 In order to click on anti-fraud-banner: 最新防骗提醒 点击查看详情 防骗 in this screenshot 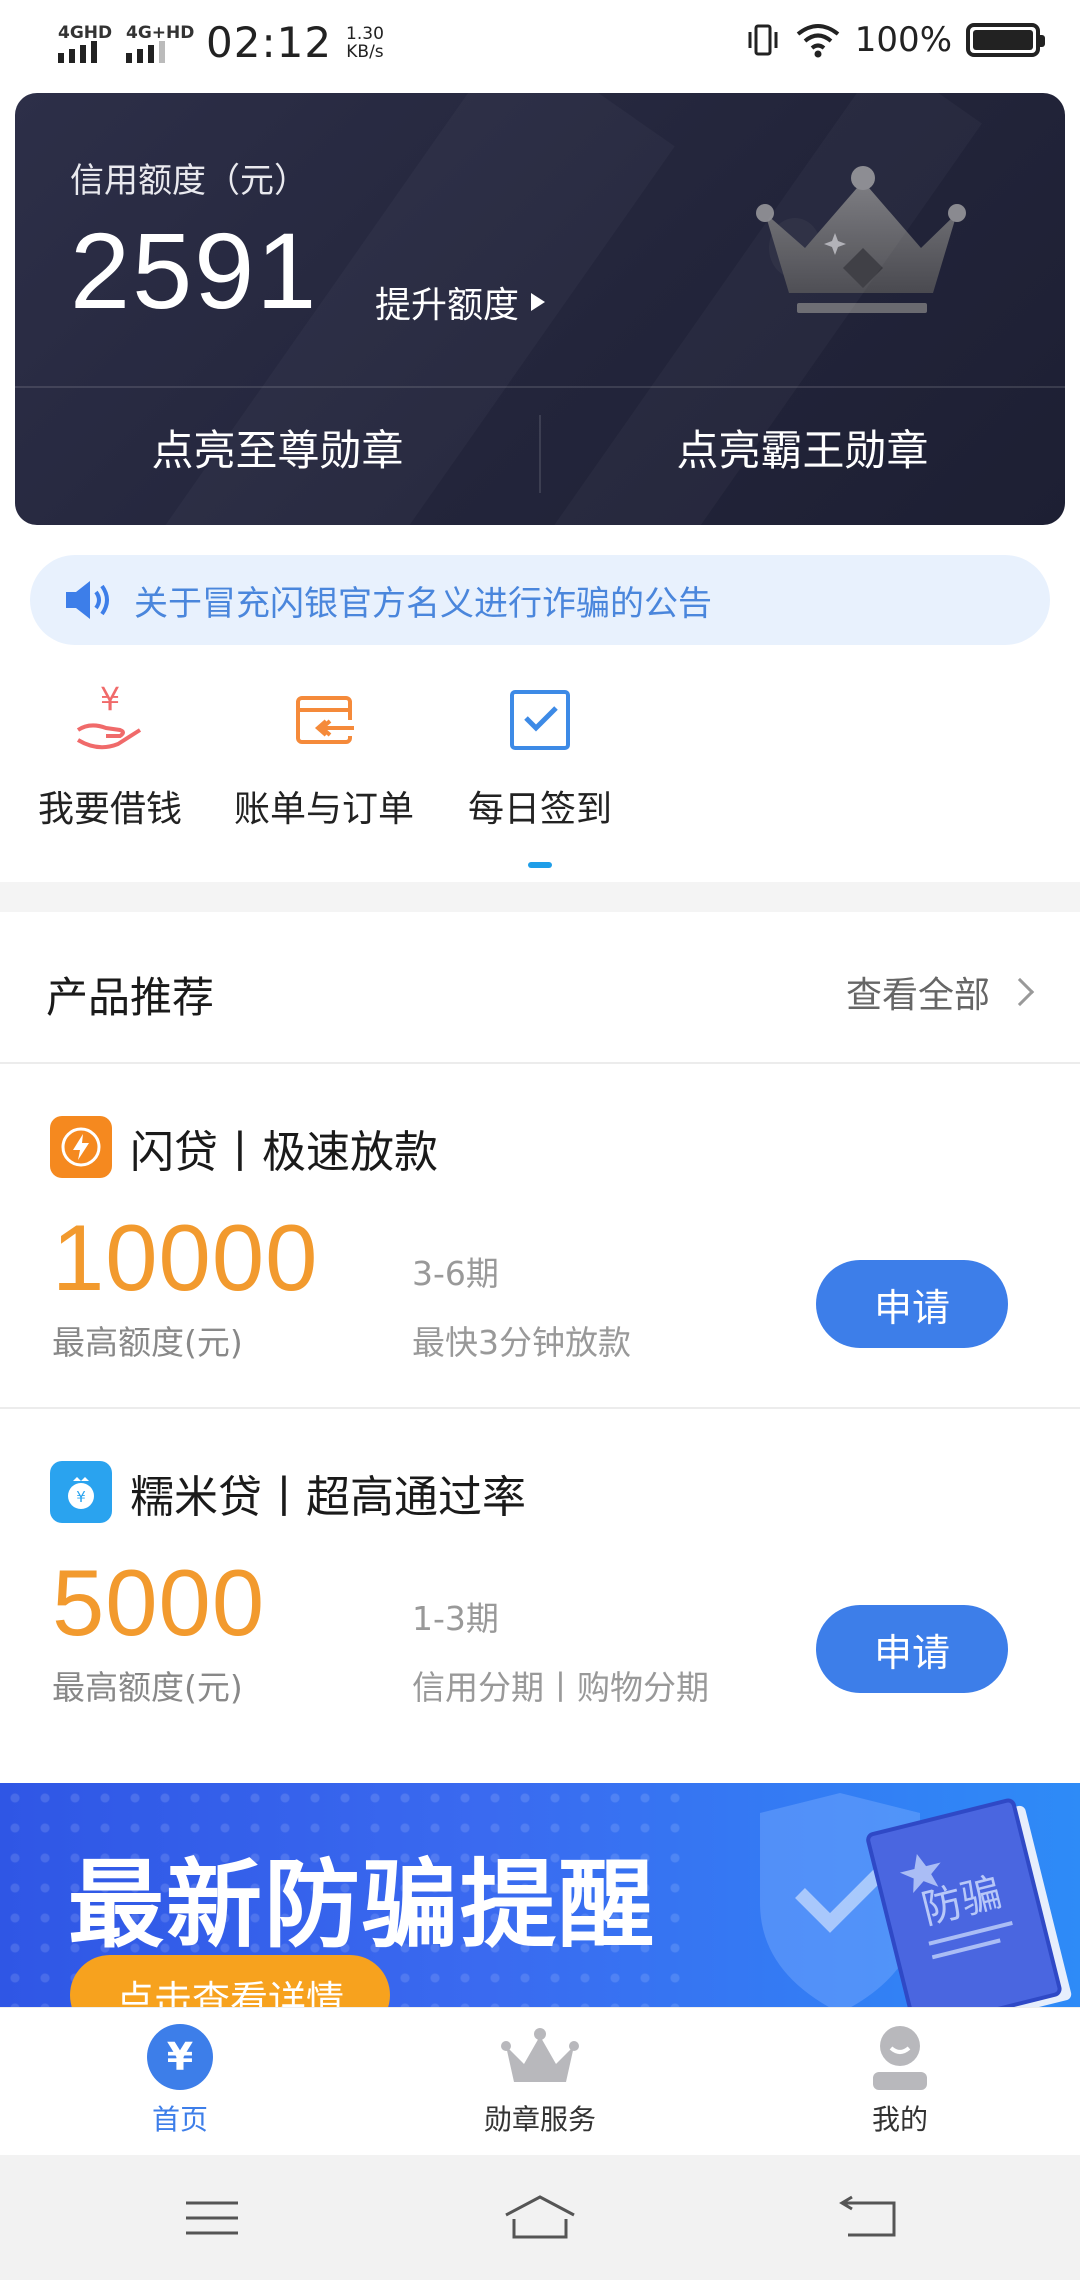, I will do `click(540, 1895)`.